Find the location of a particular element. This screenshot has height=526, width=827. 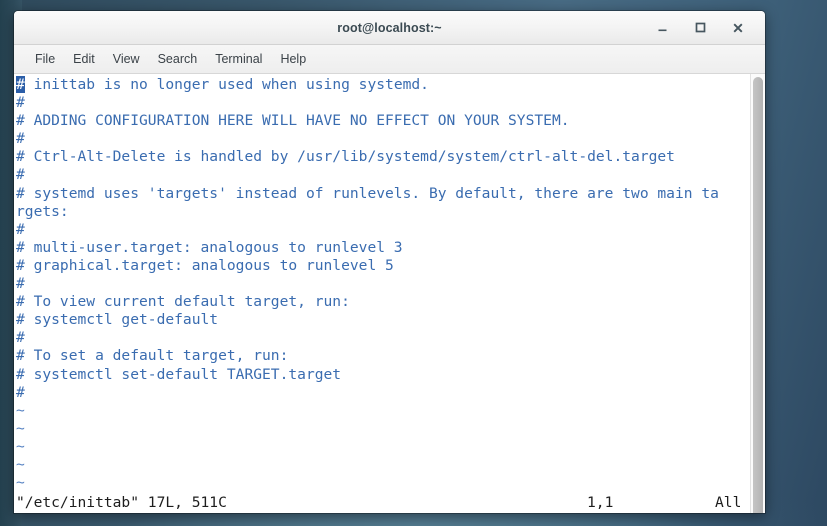

terminal-line: # systemctl get-default is located at coordinates (117, 320).